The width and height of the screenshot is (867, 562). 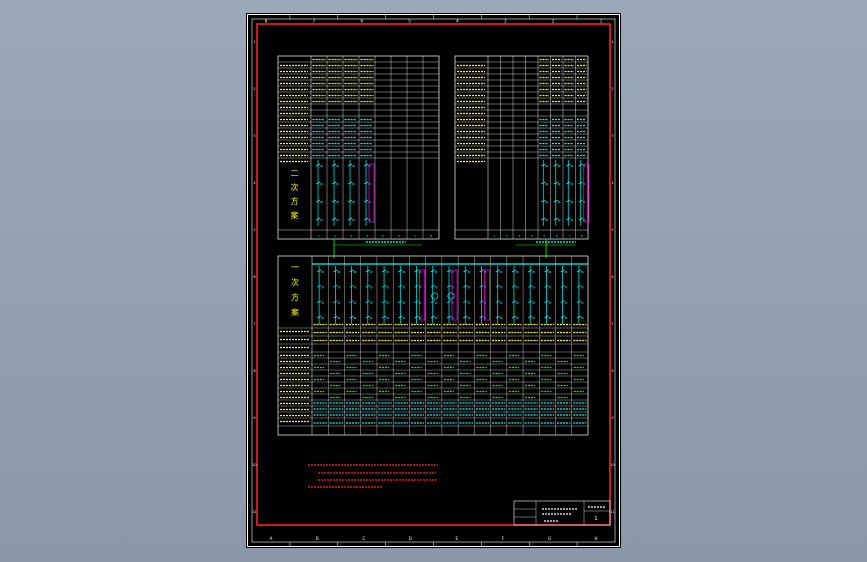 What do you see at coordinates (612, 230) in the screenshot?
I see `zone-mark-right: 5` at bounding box center [612, 230].